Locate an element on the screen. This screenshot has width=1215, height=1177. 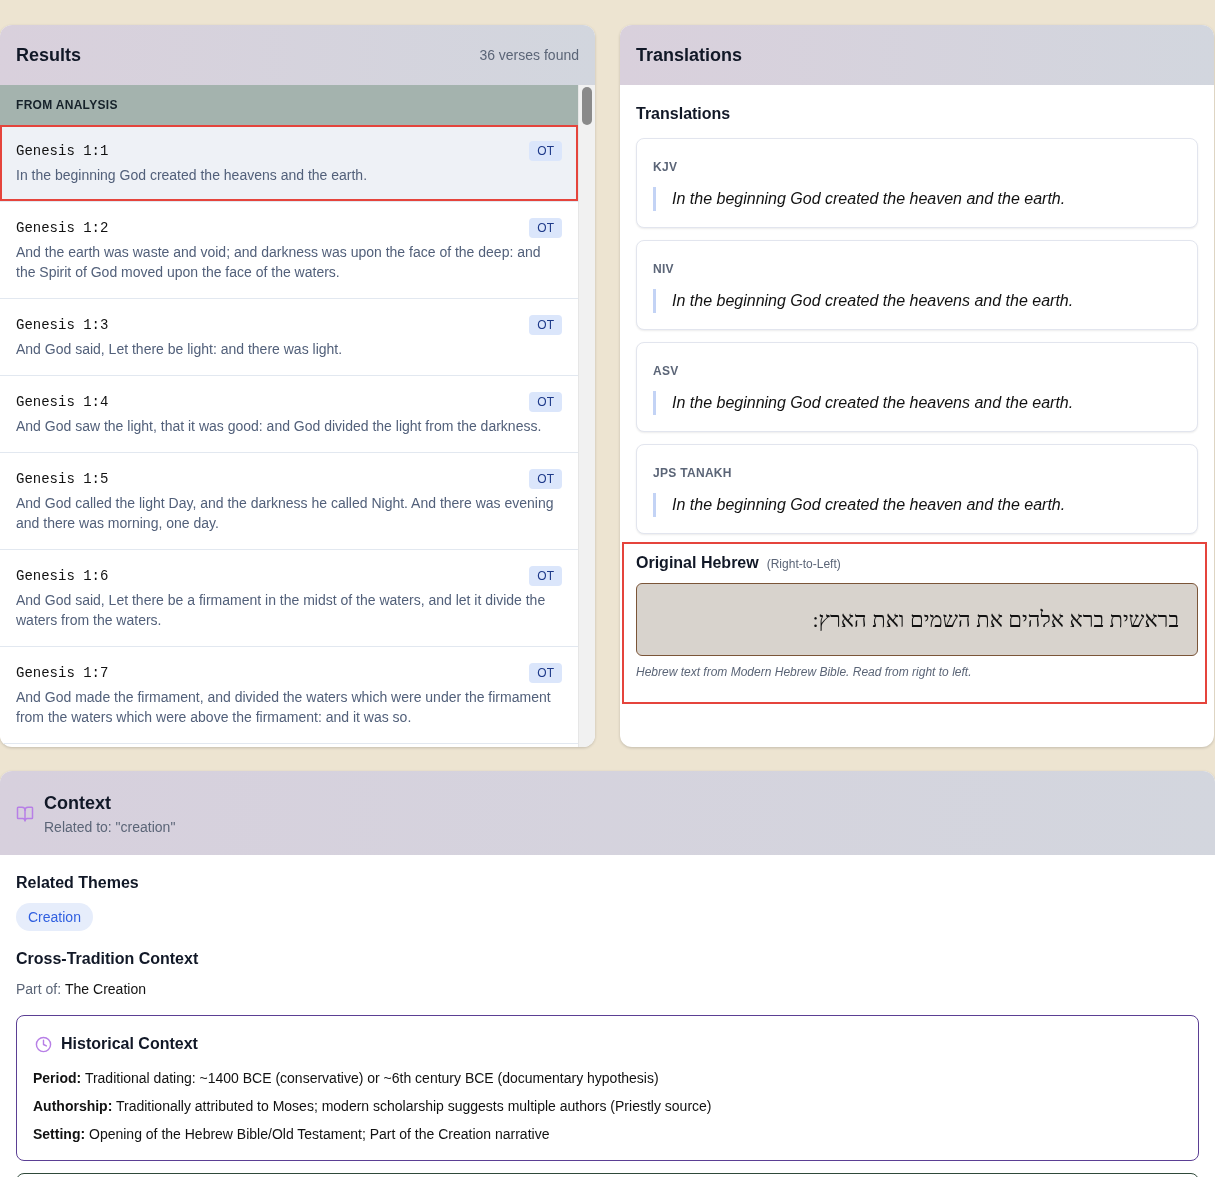
scrollbar-thumb is located at coordinates (587, 106).